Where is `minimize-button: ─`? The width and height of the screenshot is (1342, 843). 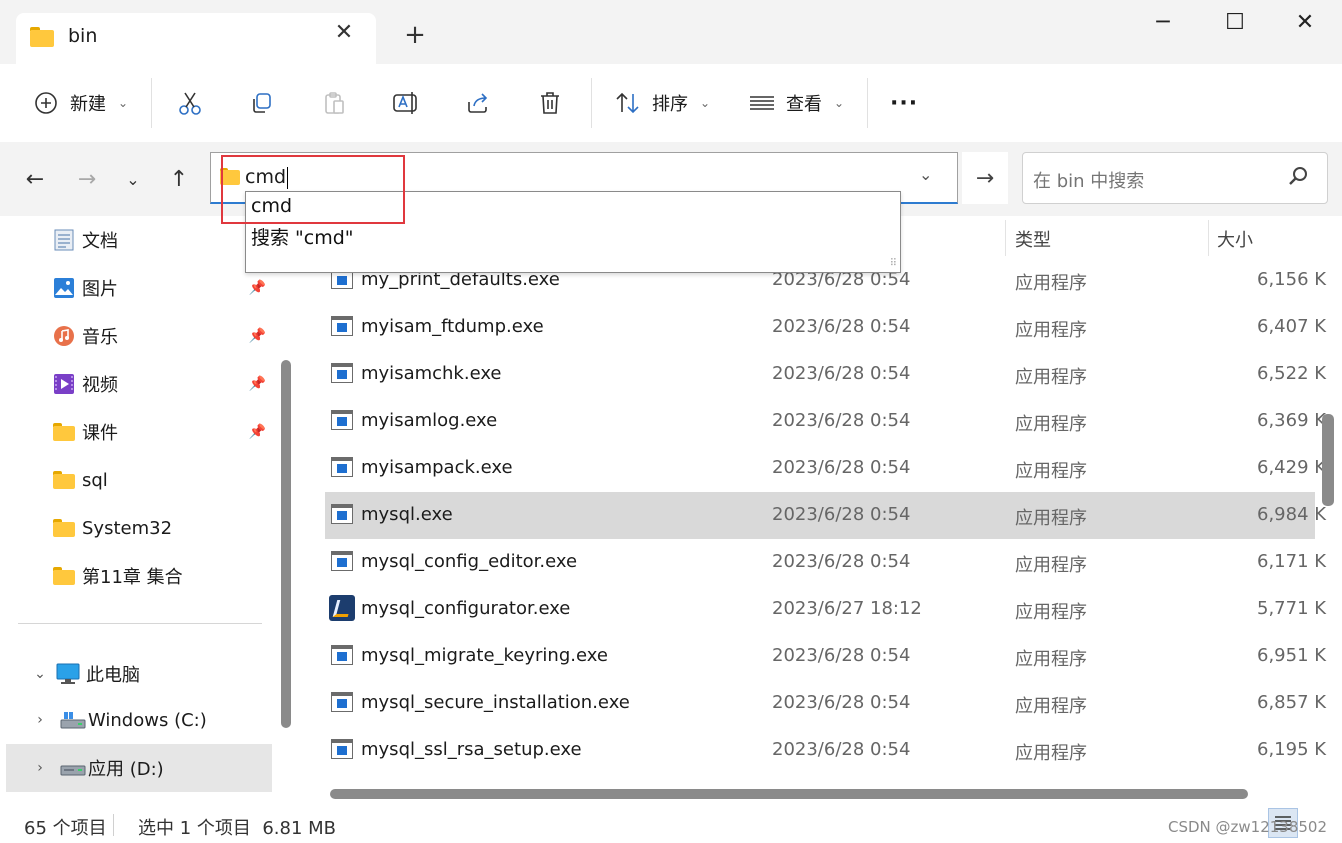
minimize-button: ─ is located at coordinates (1163, 23).